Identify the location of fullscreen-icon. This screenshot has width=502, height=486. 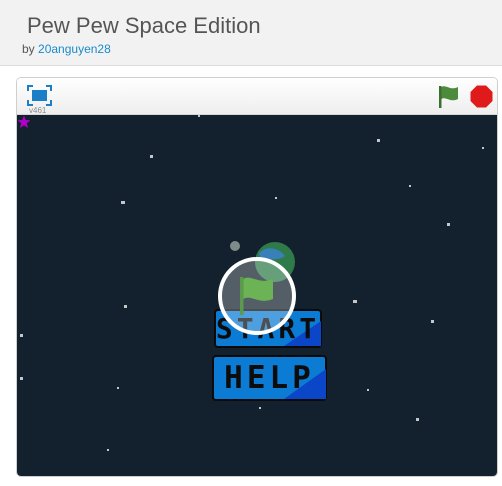
(39, 95).